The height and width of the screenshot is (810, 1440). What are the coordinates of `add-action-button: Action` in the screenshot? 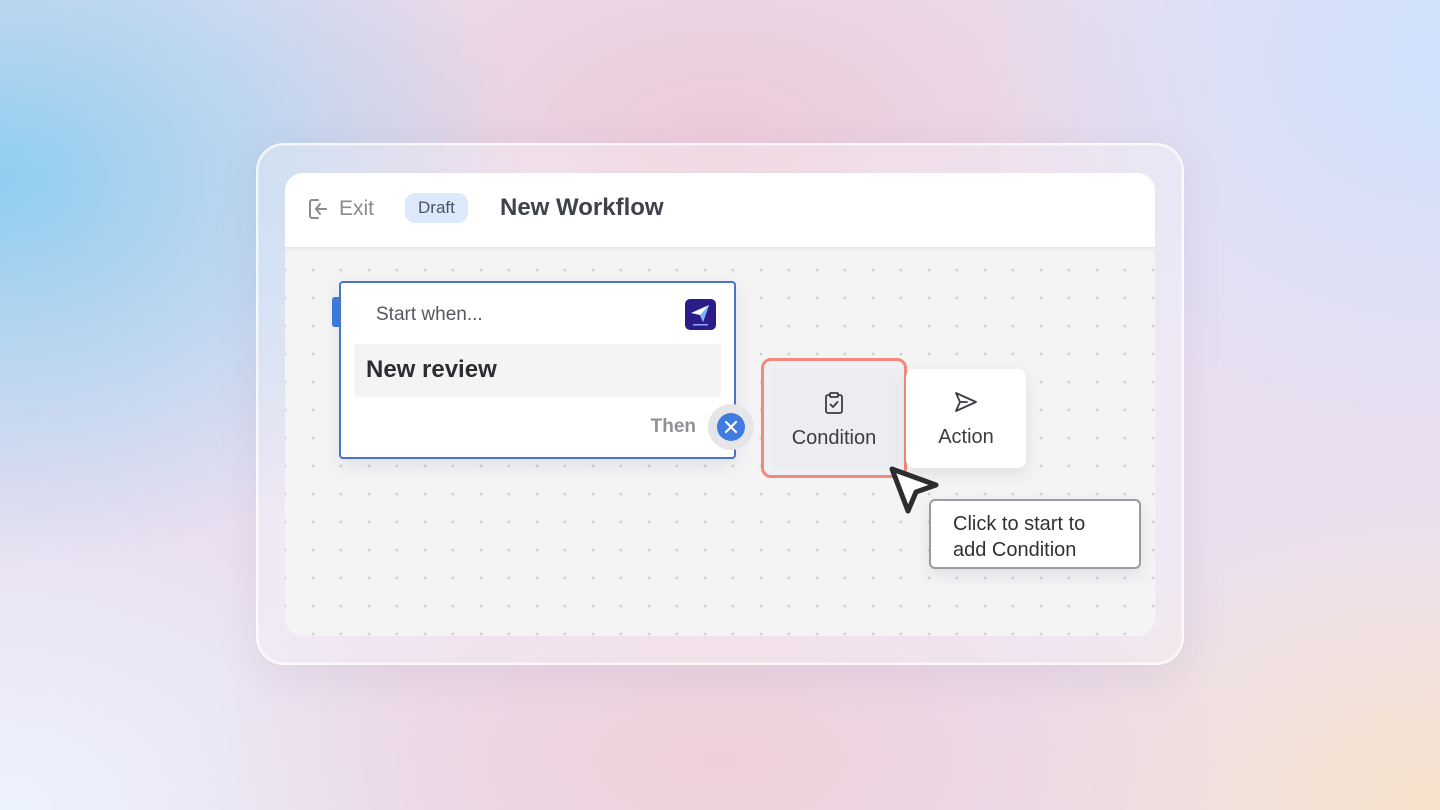 It's located at (966, 418).